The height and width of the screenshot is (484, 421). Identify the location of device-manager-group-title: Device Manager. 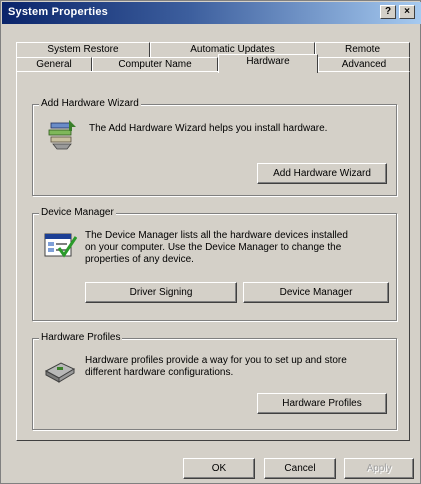
(77, 213).